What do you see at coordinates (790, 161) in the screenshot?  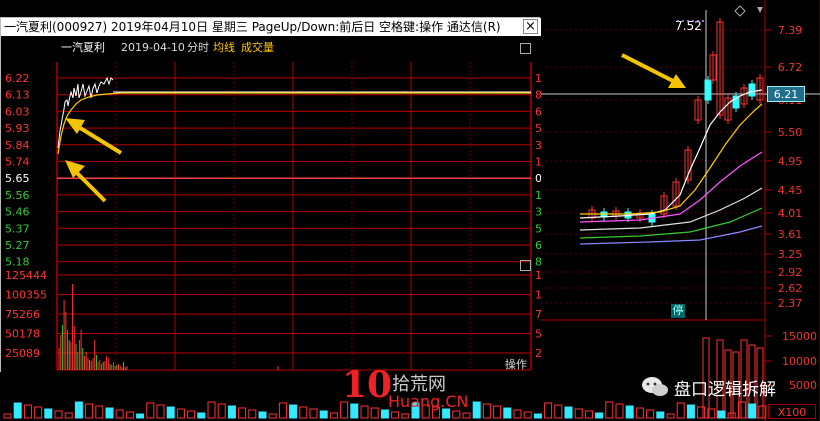 I see `kline-price-tick: 4.95` at bounding box center [790, 161].